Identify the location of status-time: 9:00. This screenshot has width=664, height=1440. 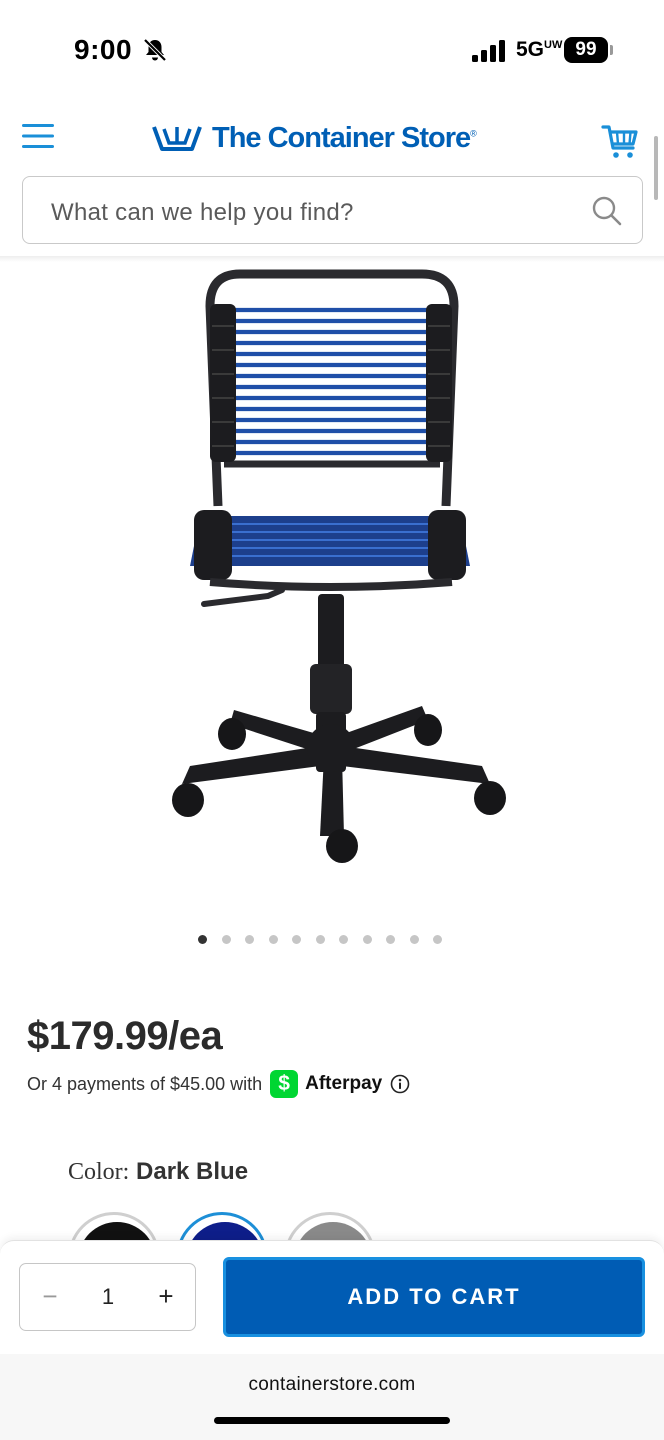
(103, 49).